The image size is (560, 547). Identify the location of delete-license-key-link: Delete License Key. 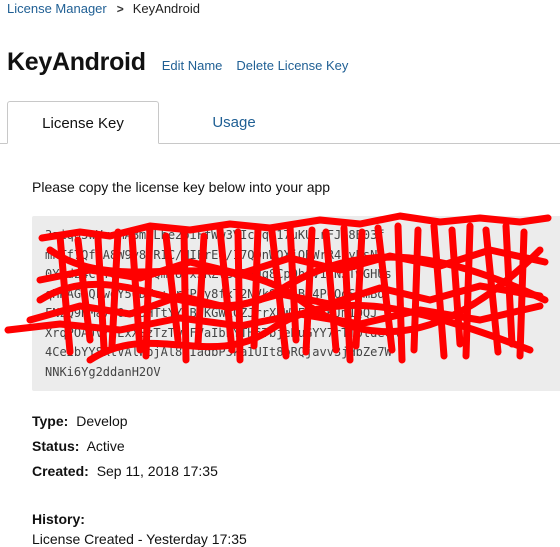
(292, 65).